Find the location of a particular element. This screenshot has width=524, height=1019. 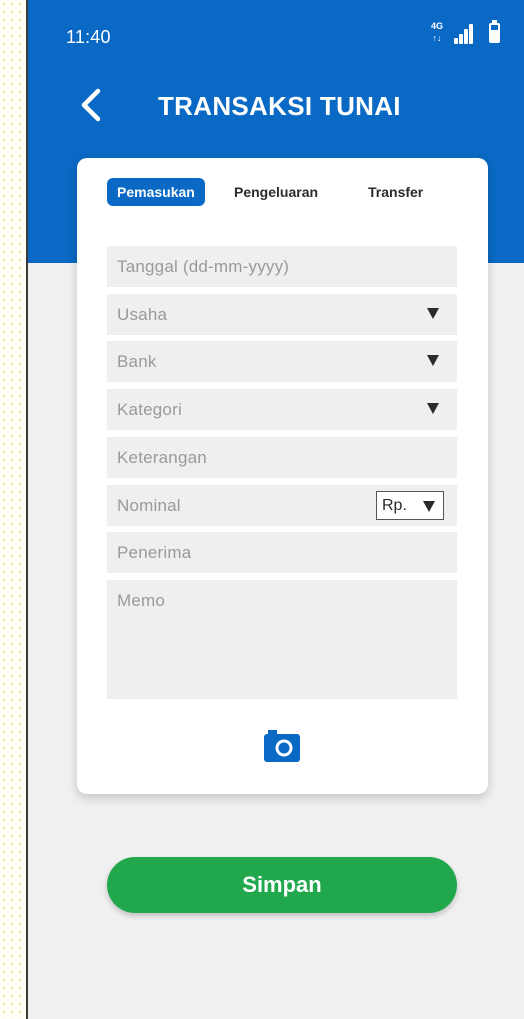

bank-placeholder: Bank is located at coordinates (137, 361).